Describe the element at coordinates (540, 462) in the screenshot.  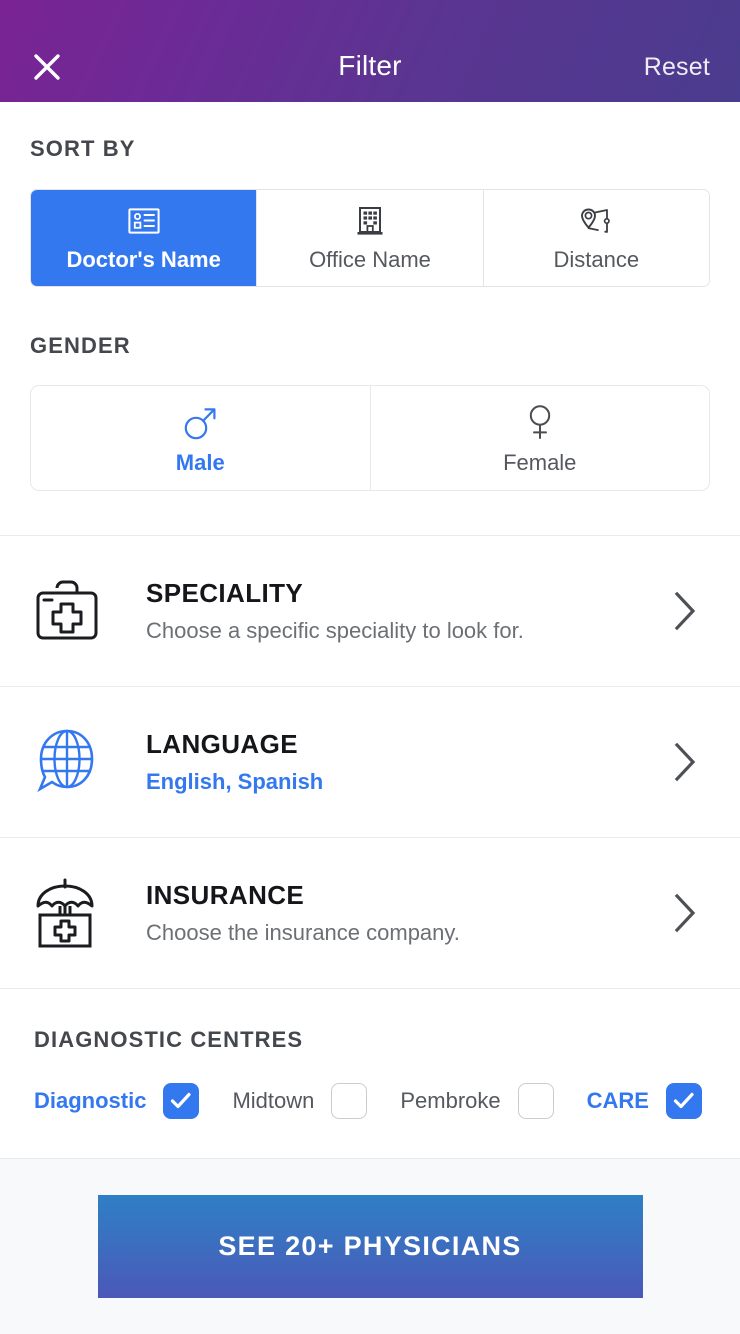
I see `gender-option-label: Female` at that location.